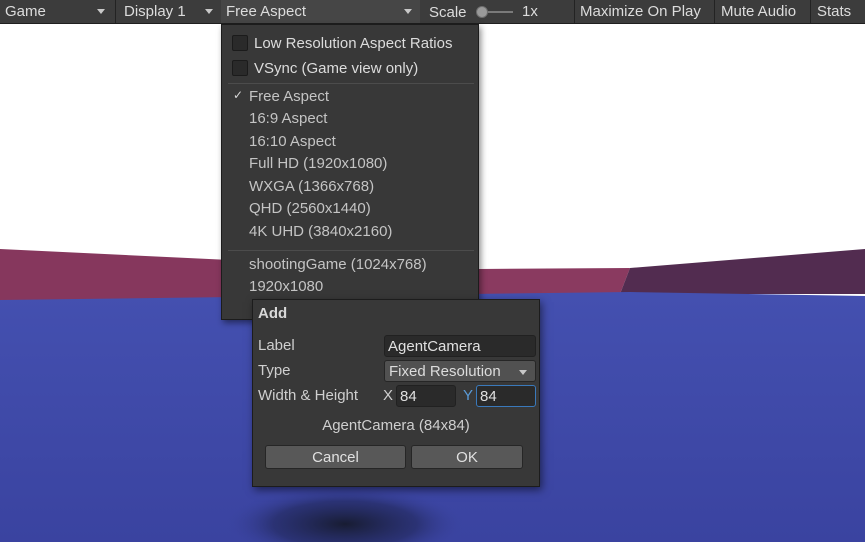  Describe the element at coordinates (351, 118) in the screenshot. I see `menu-item-16-9: 16:9 Aspect` at that location.